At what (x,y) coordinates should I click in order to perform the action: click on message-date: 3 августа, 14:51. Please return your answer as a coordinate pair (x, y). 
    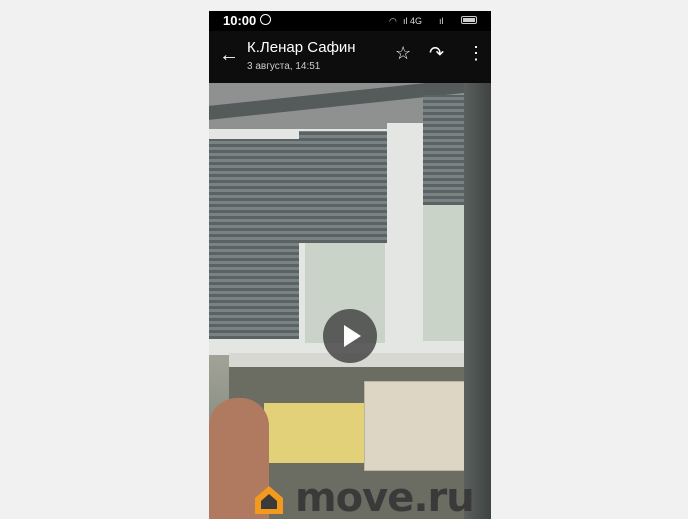
    Looking at the image, I should click on (284, 66).